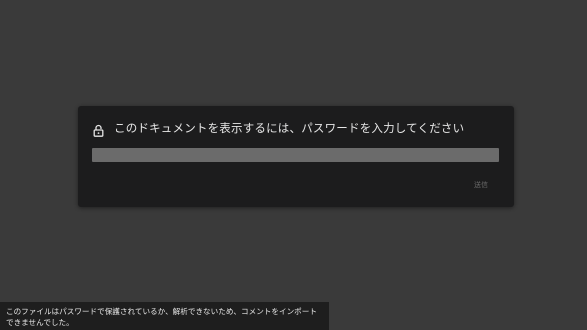 The height and width of the screenshot is (330, 587). I want to click on password-input, so click(295, 155).